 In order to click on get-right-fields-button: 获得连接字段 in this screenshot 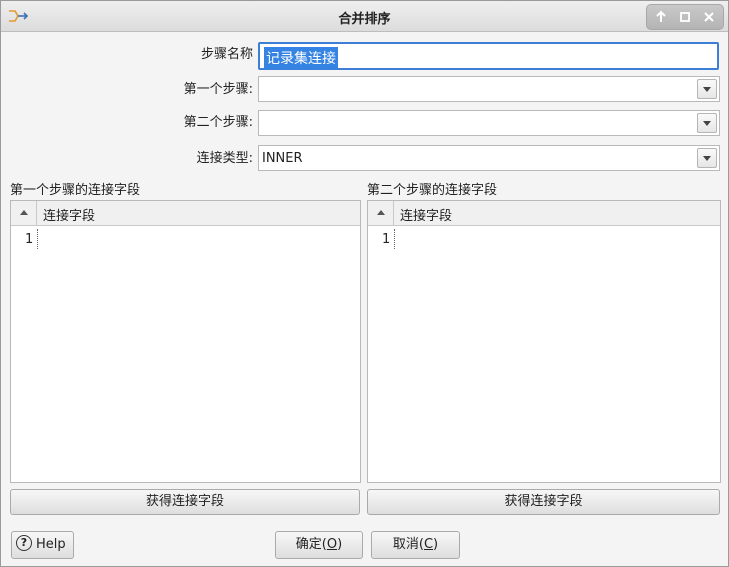, I will do `click(543, 502)`.